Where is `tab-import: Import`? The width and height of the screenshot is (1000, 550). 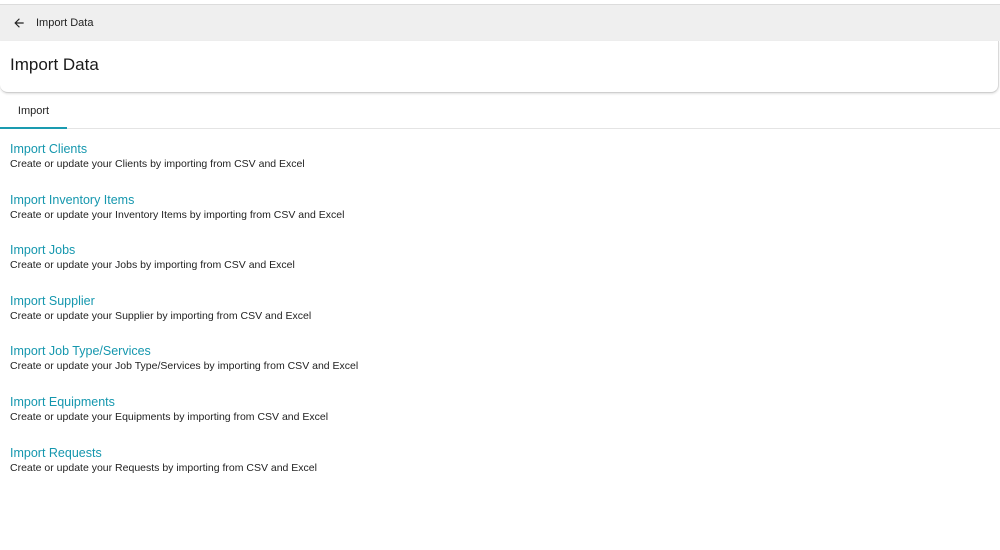
tab-import: Import is located at coordinates (33, 111).